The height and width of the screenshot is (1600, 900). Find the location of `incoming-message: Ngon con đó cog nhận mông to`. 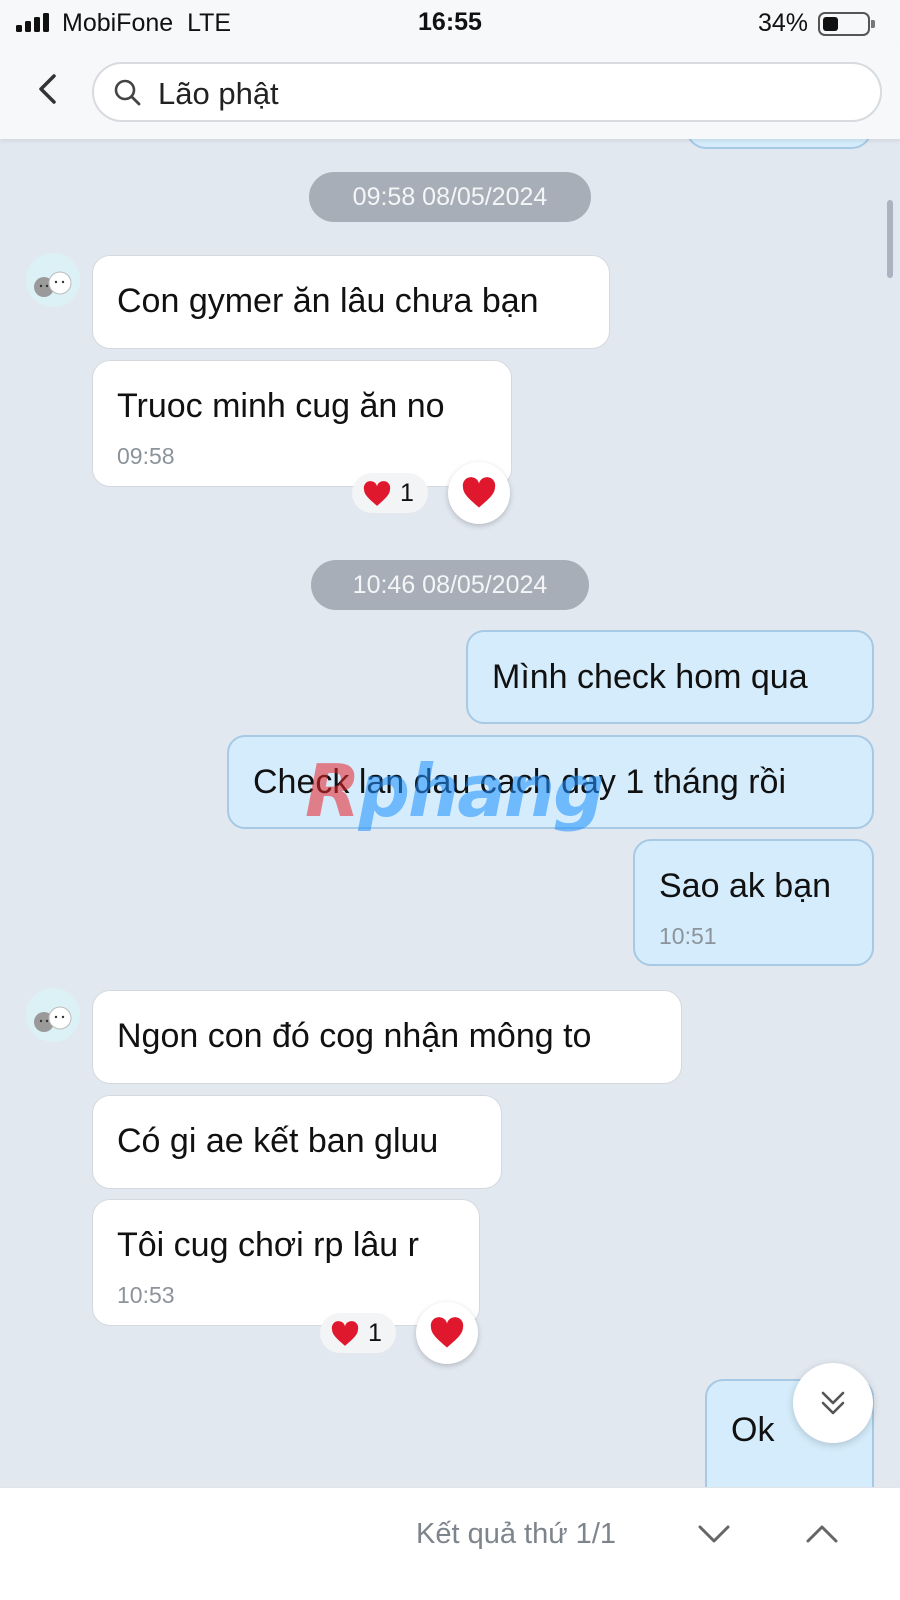

incoming-message: Ngon con đó cog nhận mông to is located at coordinates (387, 1037).